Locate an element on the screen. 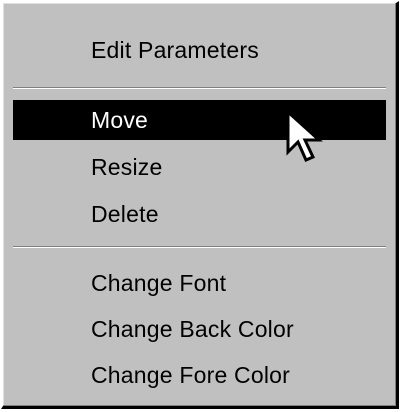 This screenshot has width=402, height=412. menu-item-move: Move is located at coordinates (199, 120).